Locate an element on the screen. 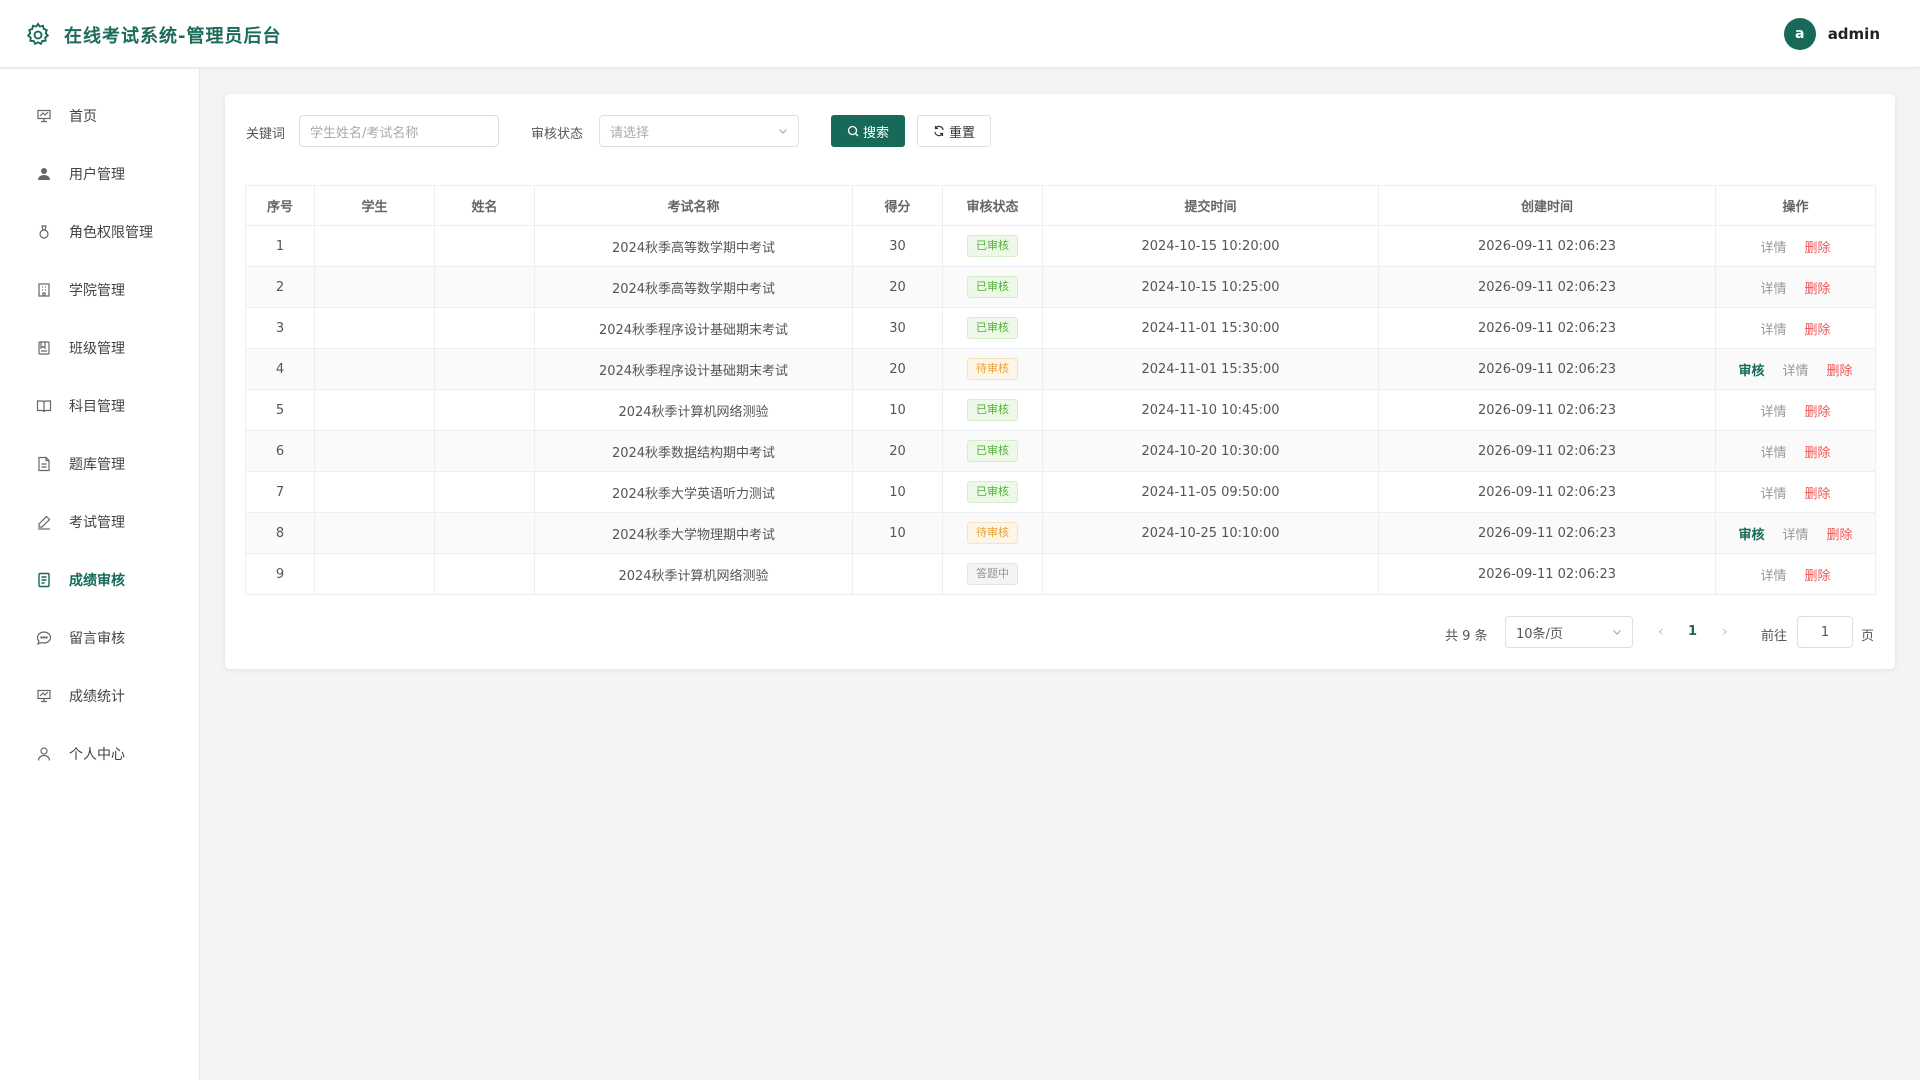 The height and width of the screenshot is (1080, 1920). cell-exam: 2024秋季程序设计基础期末考试 is located at coordinates (693, 328).